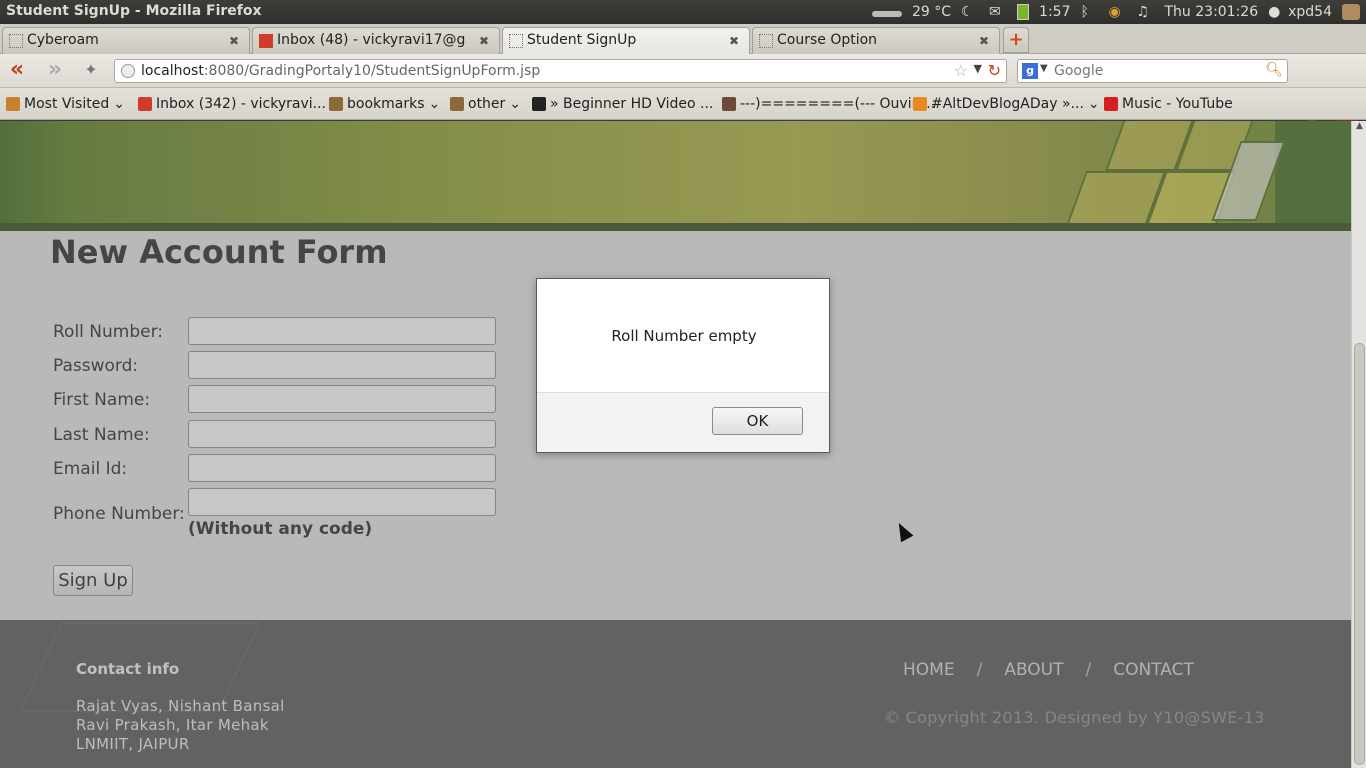  Describe the element at coordinates (998, 12) in the screenshot. I see `mail-icon: ✉` at that location.